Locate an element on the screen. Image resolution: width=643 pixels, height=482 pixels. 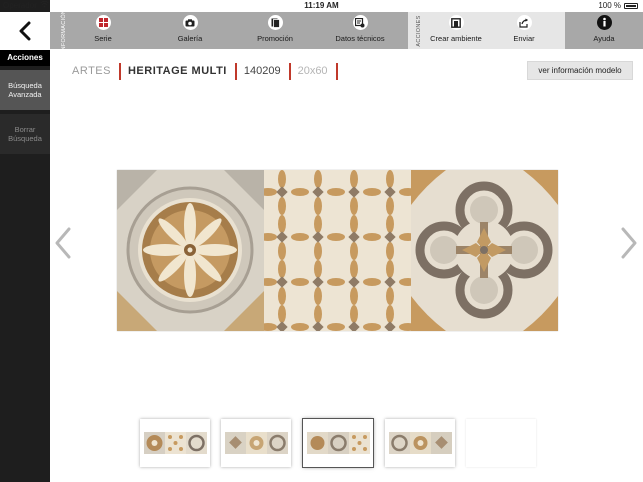
previous-arrow-button is located at coordinates (63, 243).